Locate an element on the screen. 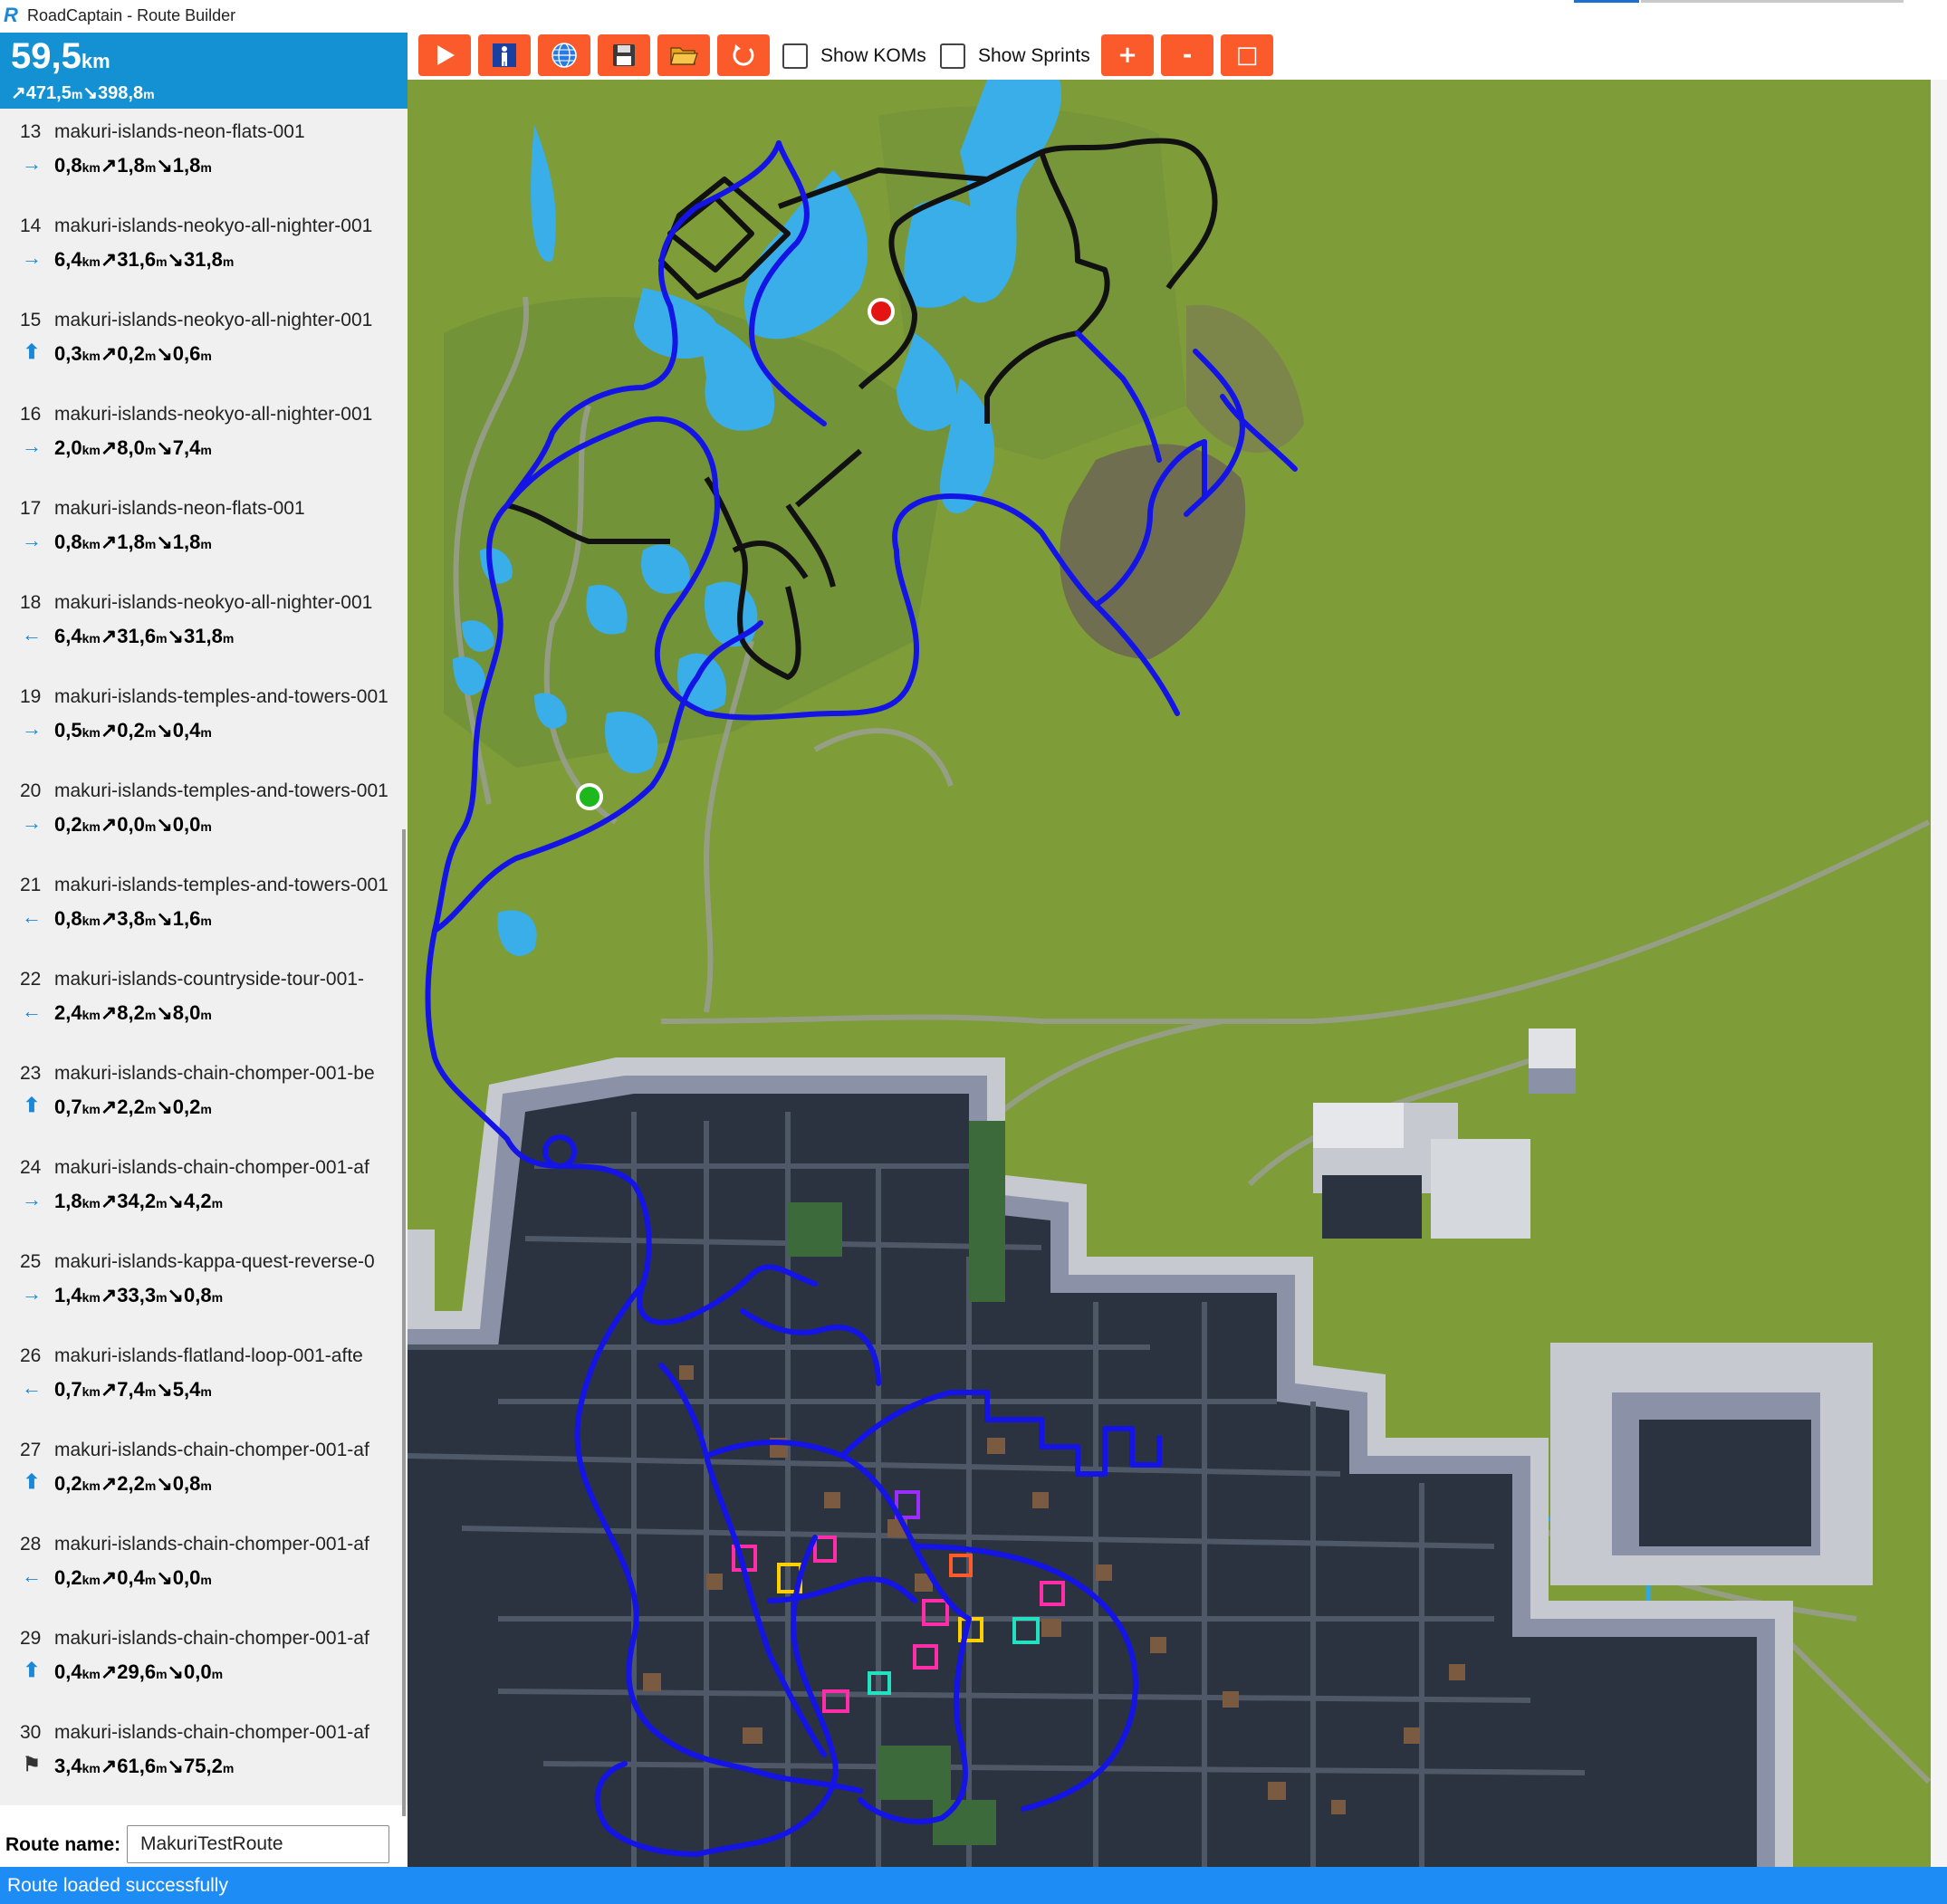  segment-ascent: 31,6 is located at coordinates (137, 259).